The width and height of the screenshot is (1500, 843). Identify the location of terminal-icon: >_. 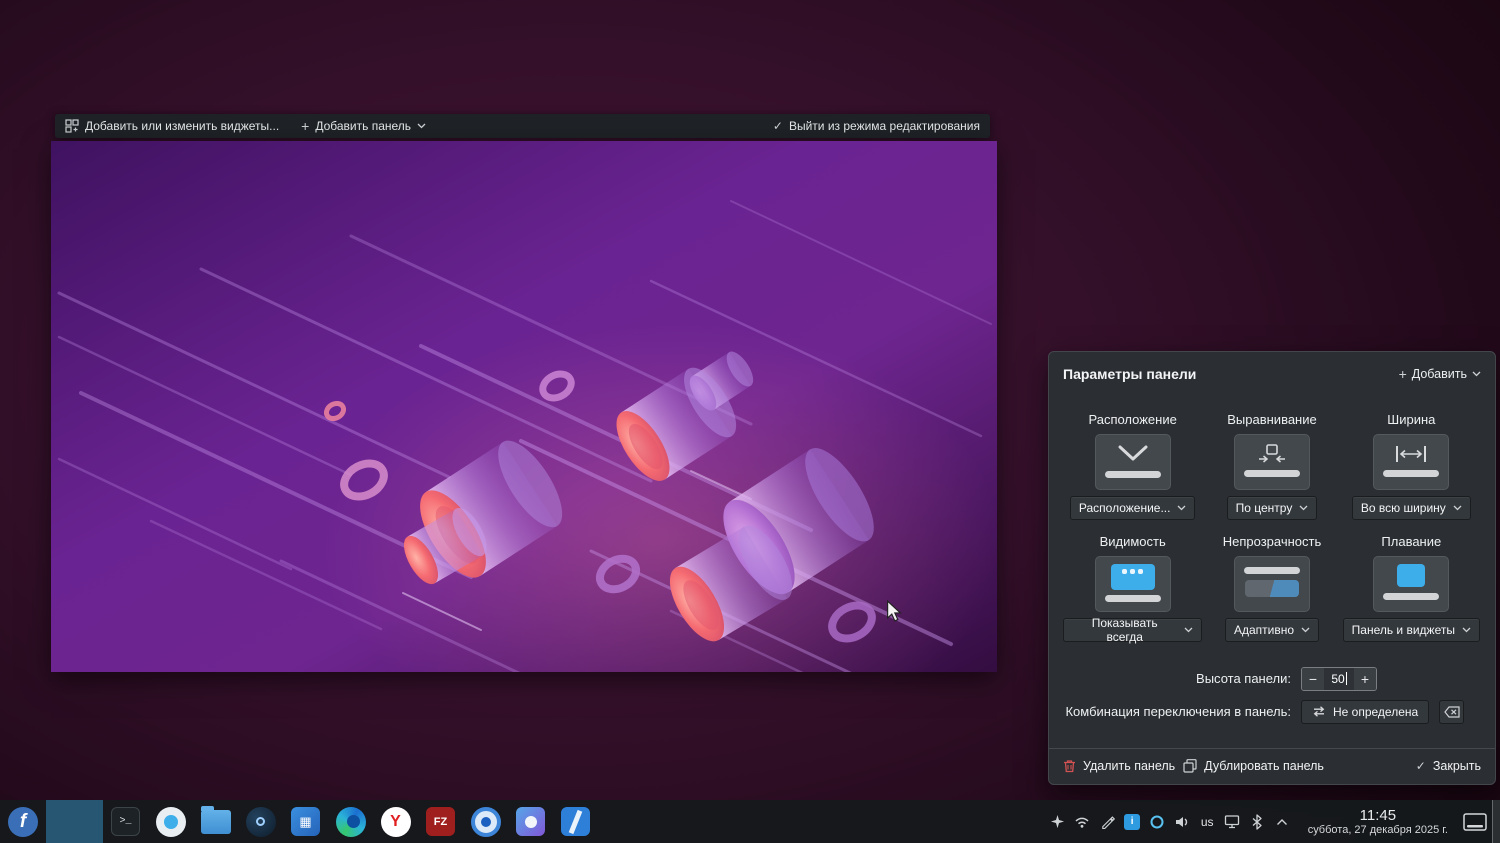
(125, 821).